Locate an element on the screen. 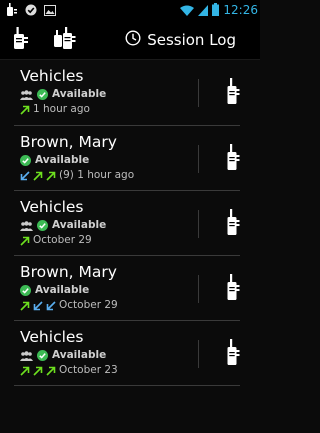  image-icon is located at coordinates (50, 10).